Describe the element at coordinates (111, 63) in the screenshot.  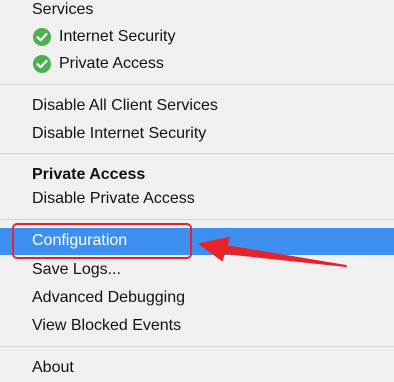
I see `service-item-label: Private Access` at that location.